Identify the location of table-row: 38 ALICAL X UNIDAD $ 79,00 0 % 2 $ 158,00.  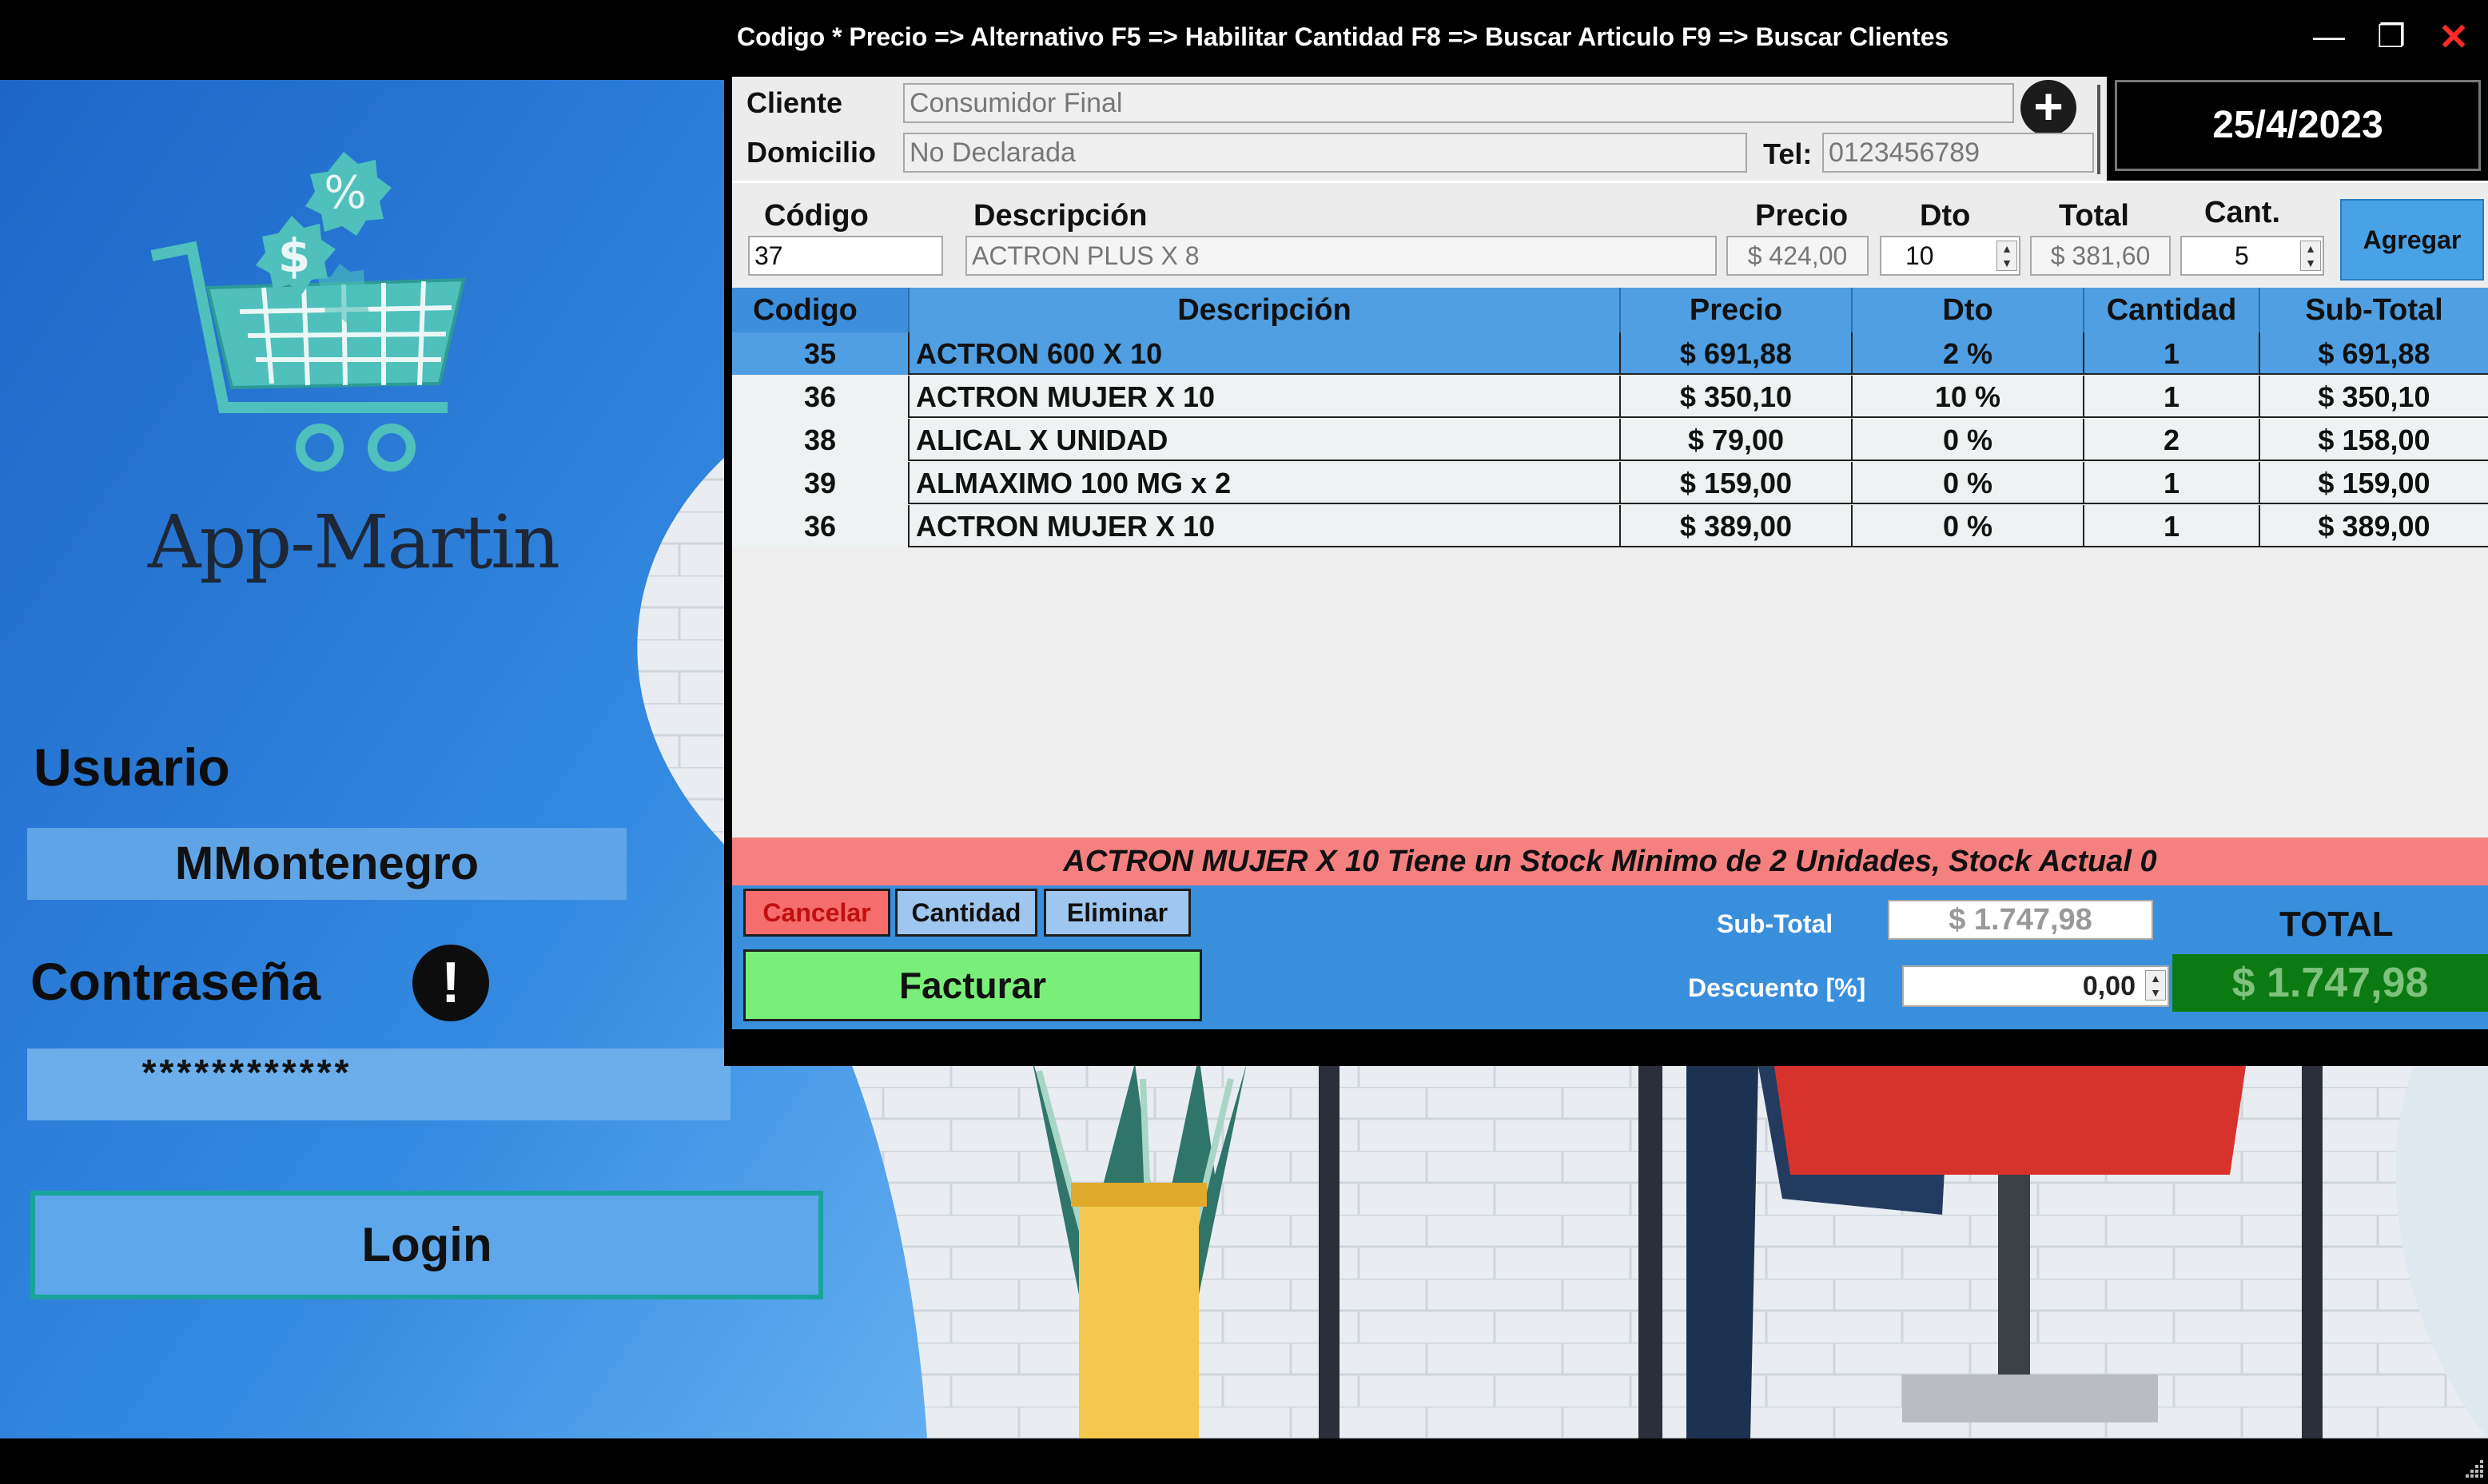
(1610, 440).